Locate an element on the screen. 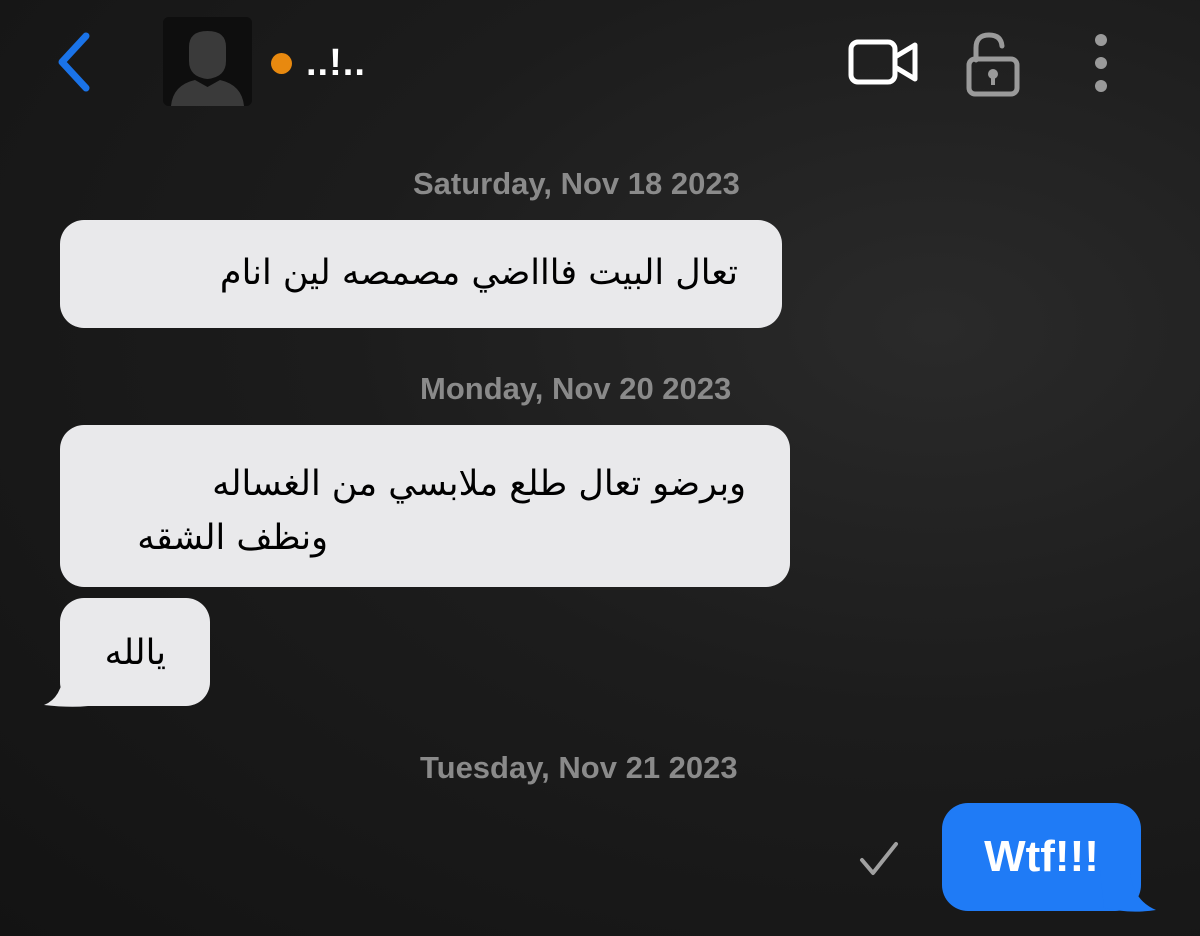 Image resolution: width=1200 pixels, height=936 pixels. video-call-button is located at coordinates (884, 63).